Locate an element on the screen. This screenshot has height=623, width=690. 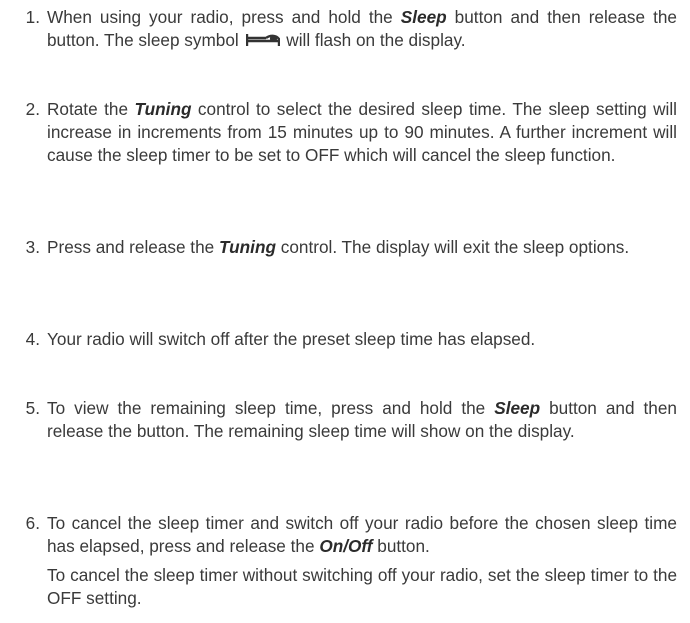
step-number: 5. is located at coordinates (32, 408).